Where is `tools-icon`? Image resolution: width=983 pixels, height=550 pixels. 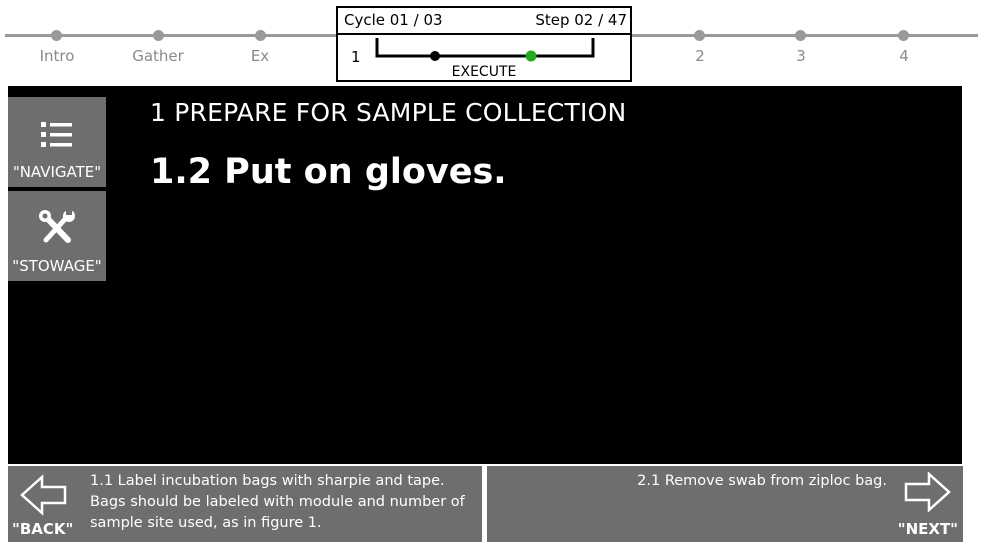 tools-icon is located at coordinates (57, 226).